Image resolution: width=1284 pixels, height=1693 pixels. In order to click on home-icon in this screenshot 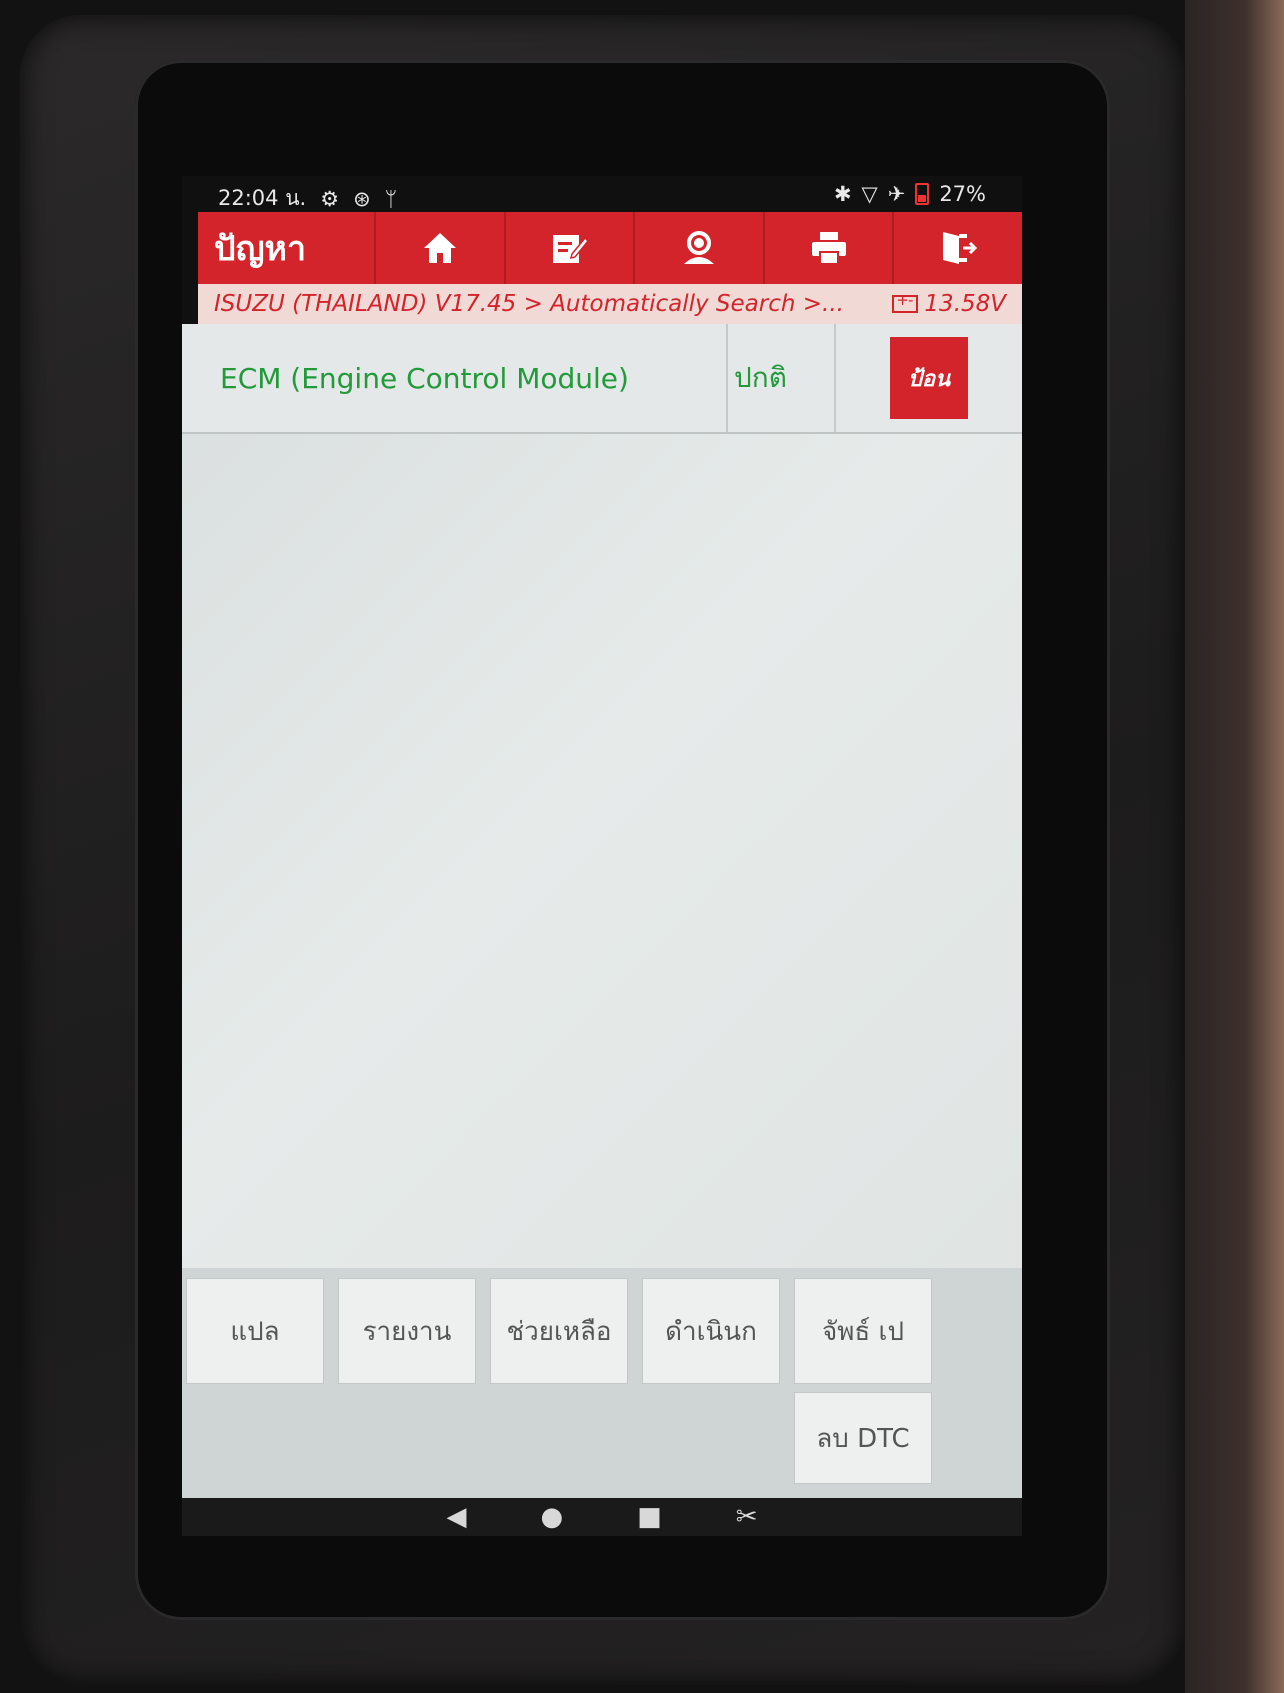, I will do `click(439, 248)`.